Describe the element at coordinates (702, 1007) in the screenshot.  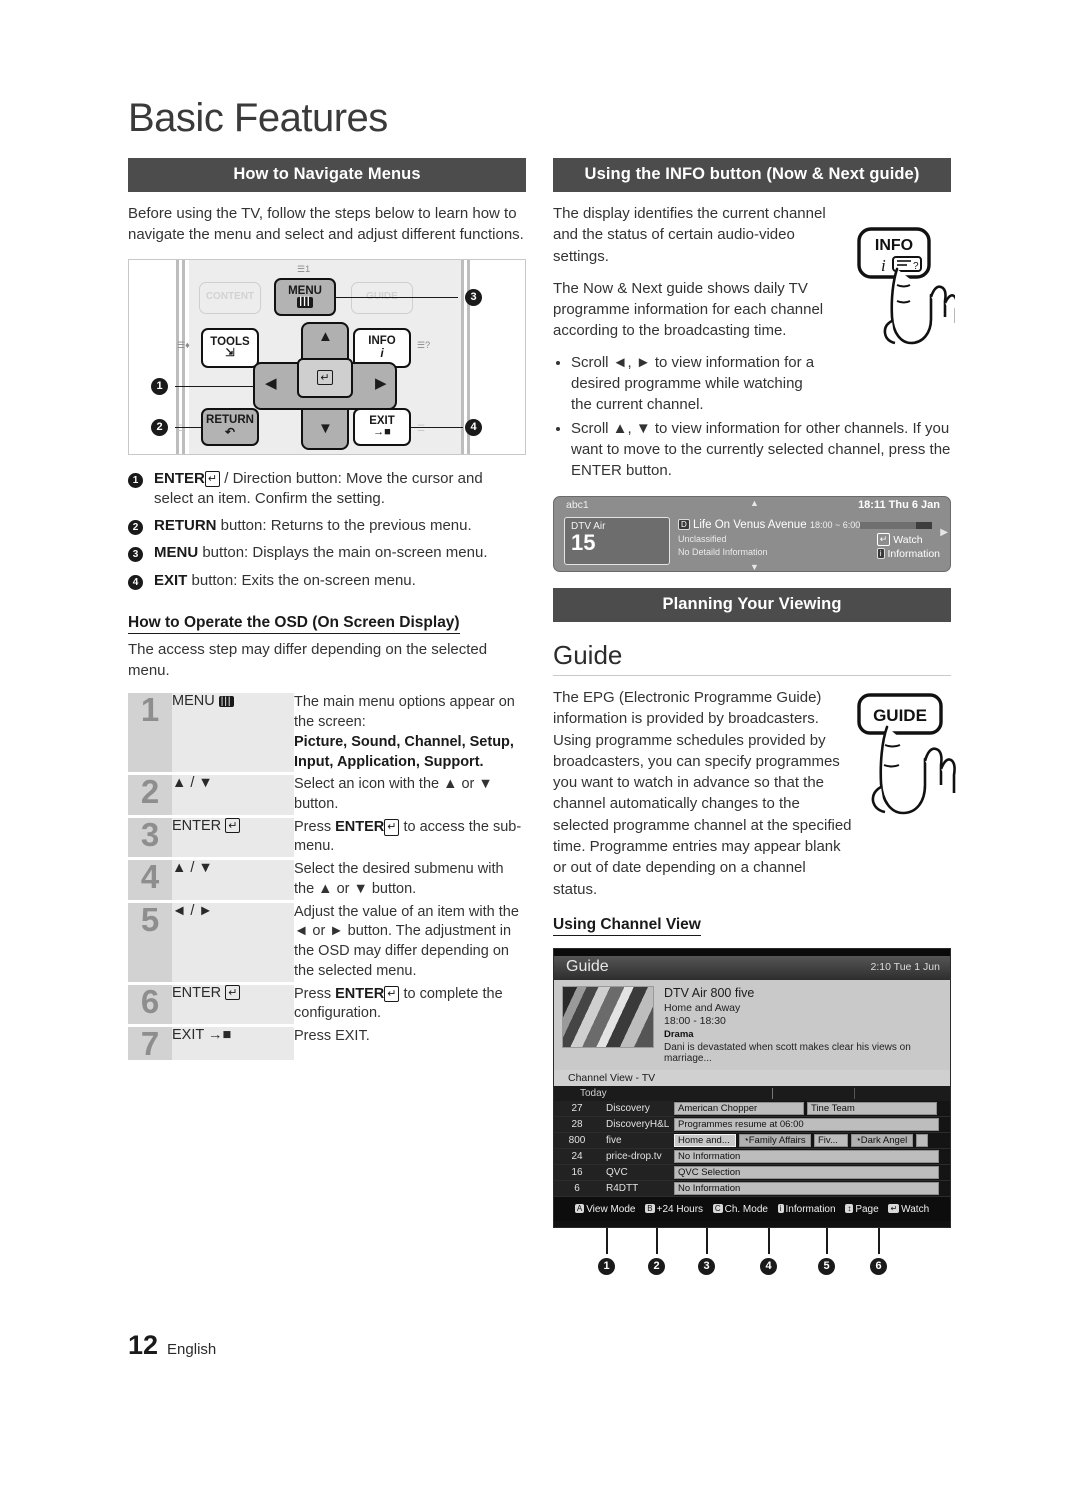
I see `preview-programme: Home and Away` at that location.